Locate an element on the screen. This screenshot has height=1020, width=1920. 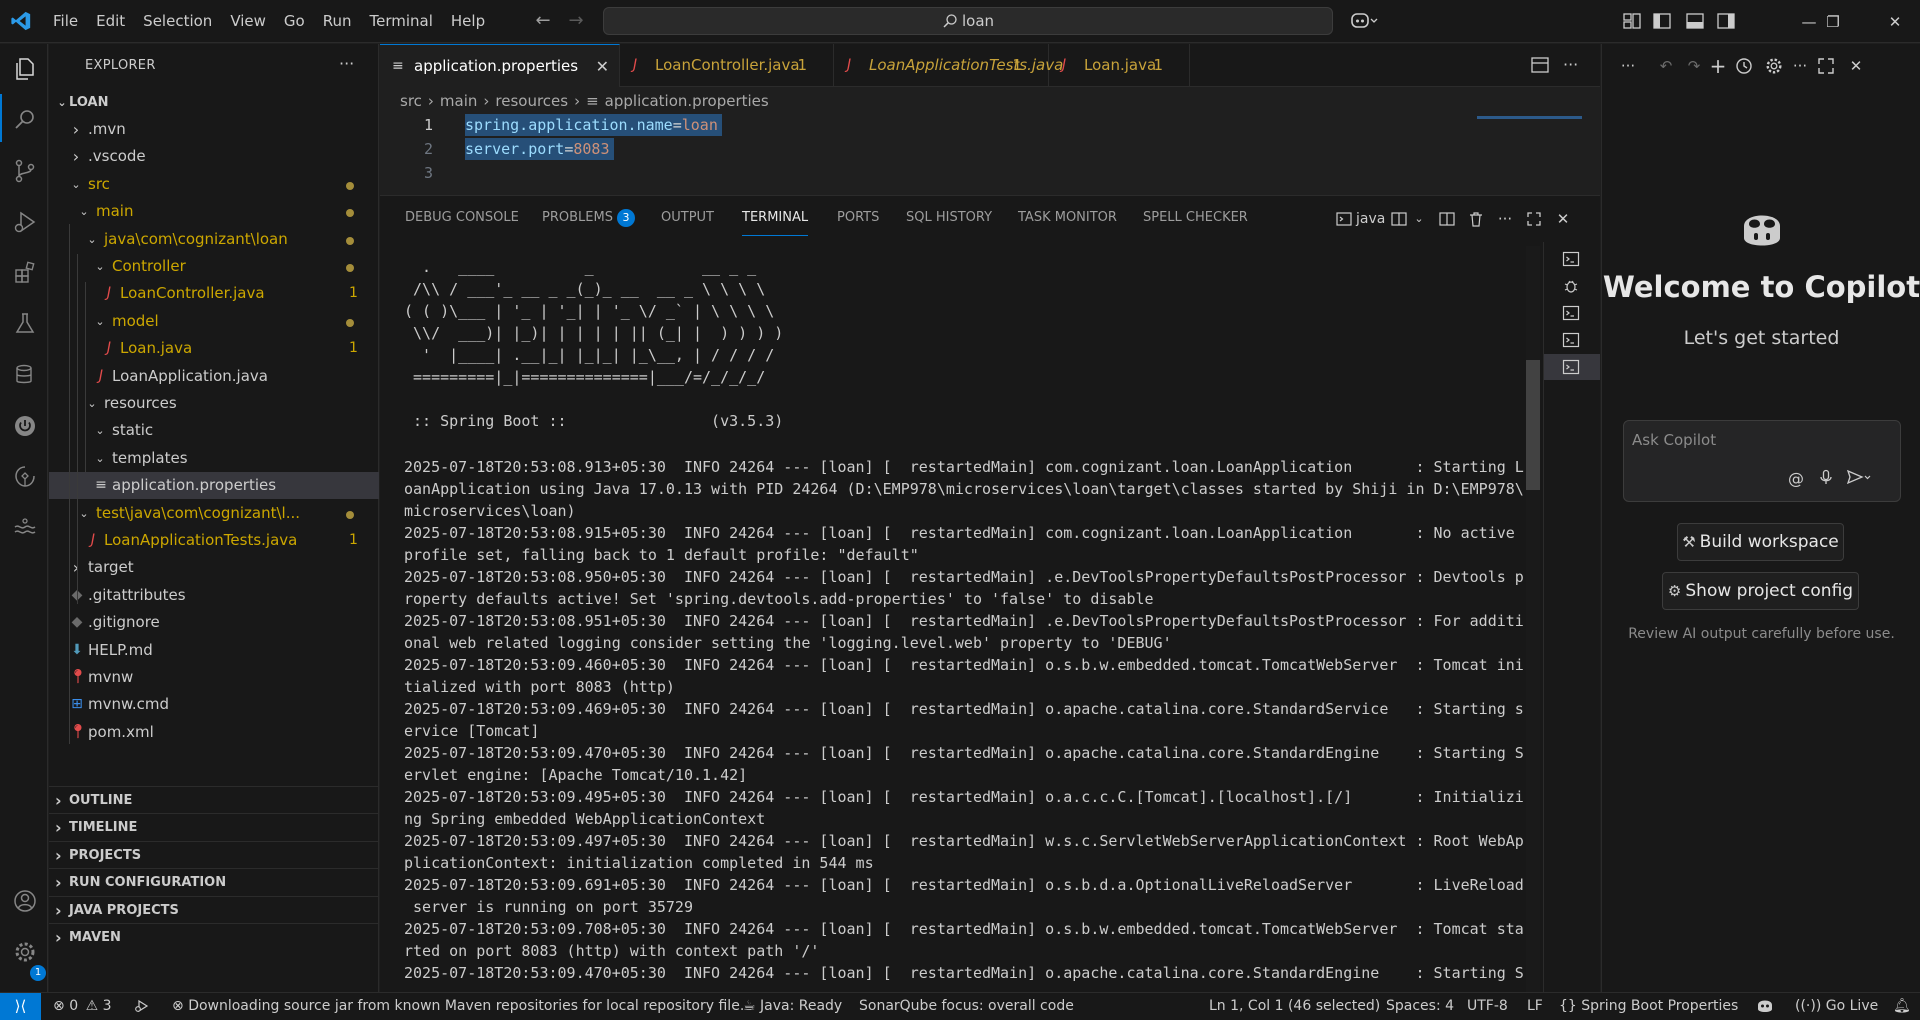
tree-item: ⌄ Controller is located at coordinates (214, 266).